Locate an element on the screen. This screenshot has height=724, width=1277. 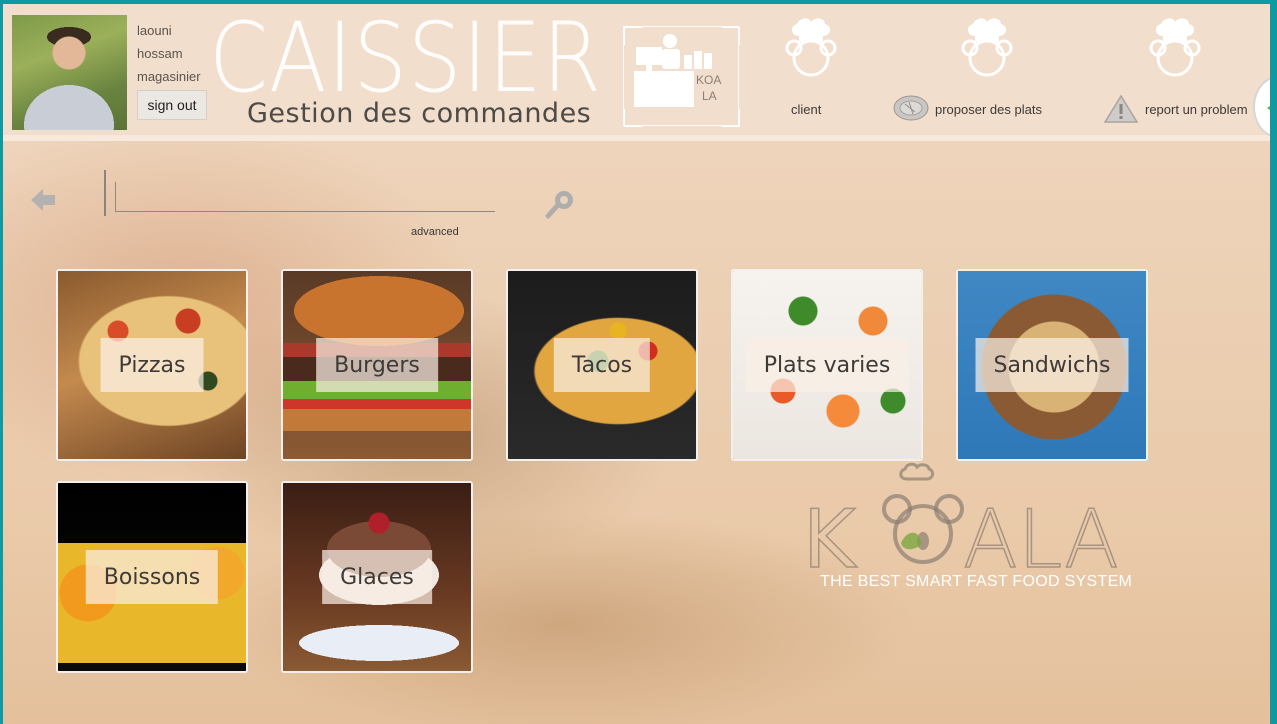
app-title: CAISSIER is located at coordinates (405, 59).